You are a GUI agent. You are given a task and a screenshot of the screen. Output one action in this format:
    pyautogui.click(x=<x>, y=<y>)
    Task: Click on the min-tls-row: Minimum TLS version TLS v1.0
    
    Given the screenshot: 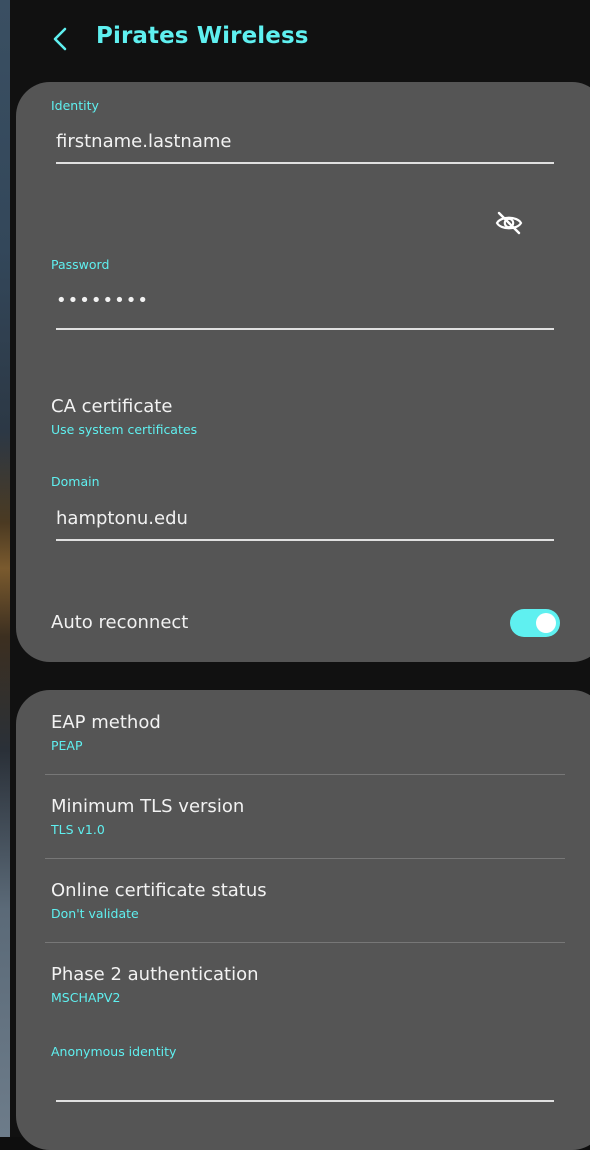 What is the action you would take?
    pyautogui.click(x=303, y=821)
    